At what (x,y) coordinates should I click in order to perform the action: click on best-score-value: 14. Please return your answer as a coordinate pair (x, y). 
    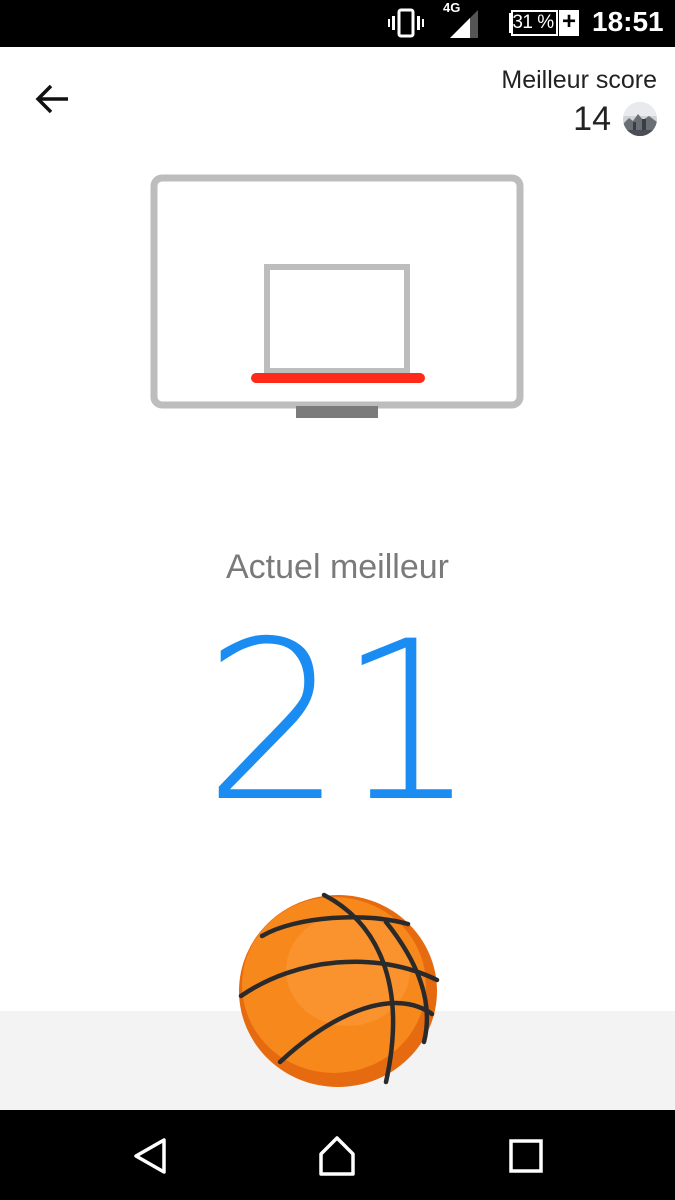
    Looking at the image, I should click on (592, 119).